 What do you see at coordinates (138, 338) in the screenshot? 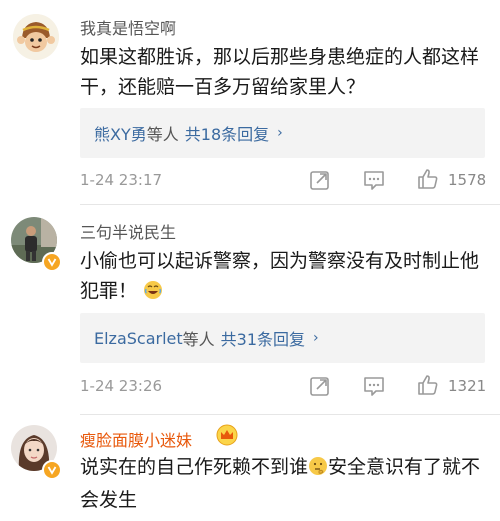
I see `reply-users: ElzaScarlet` at bounding box center [138, 338].